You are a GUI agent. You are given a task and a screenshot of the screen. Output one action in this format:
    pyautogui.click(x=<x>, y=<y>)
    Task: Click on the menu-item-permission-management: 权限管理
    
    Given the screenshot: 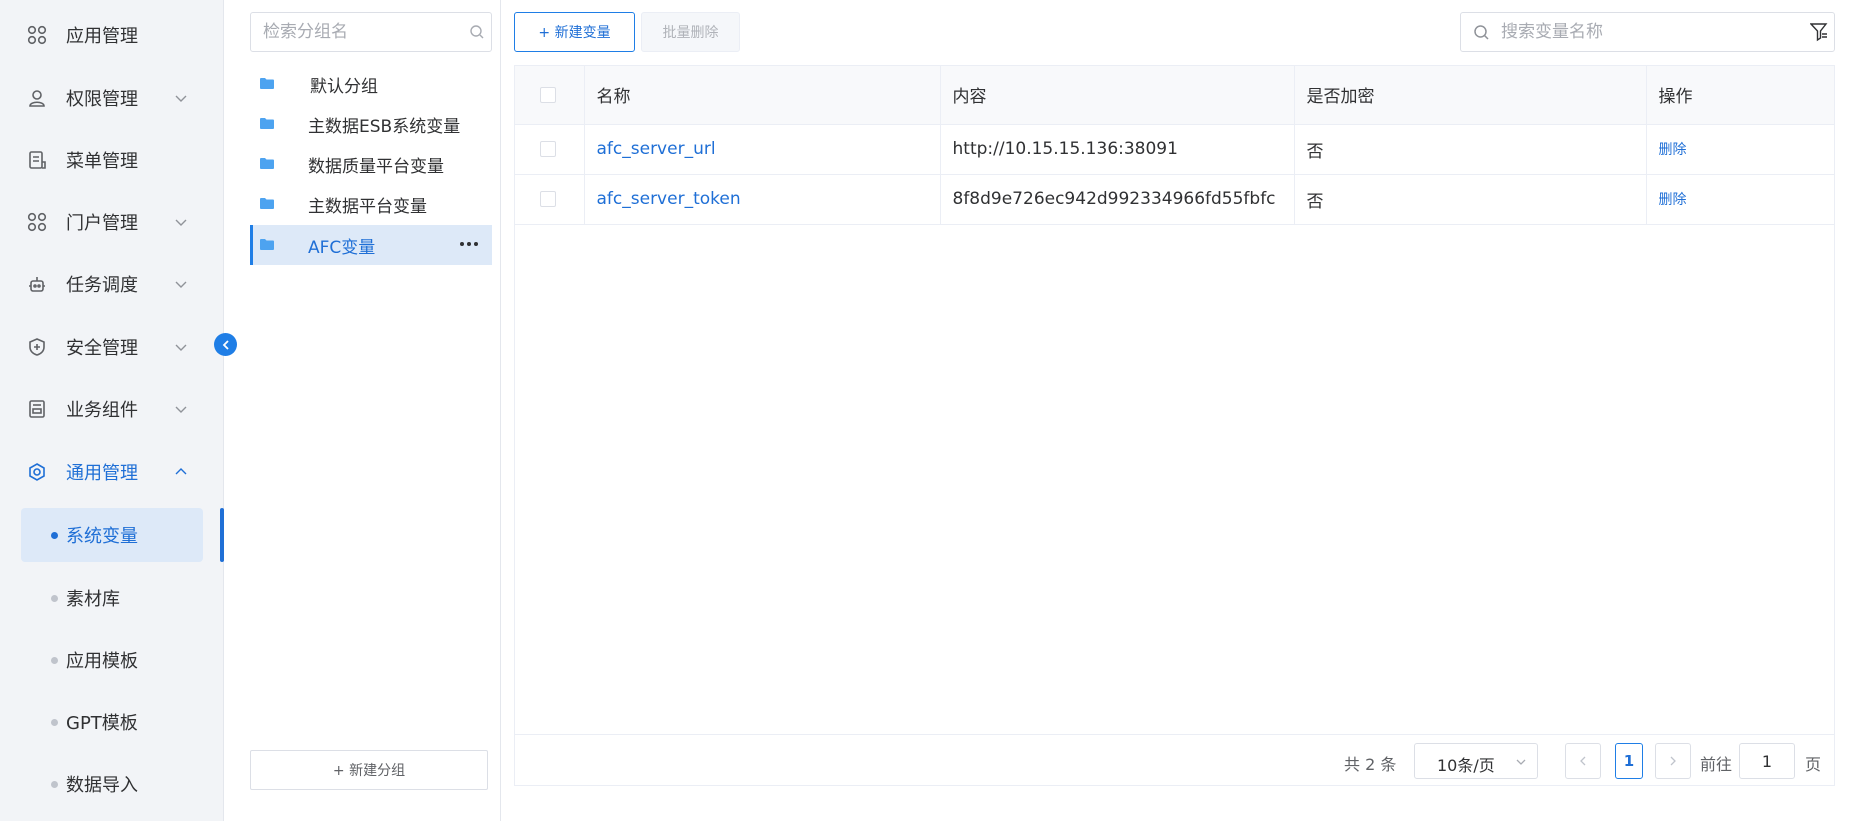 What is the action you would take?
    pyautogui.click(x=112, y=98)
    